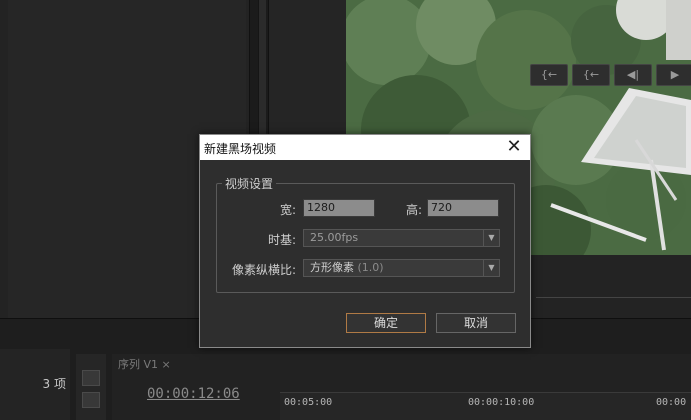  I want to click on close-icon: ✕, so click(514, 147).